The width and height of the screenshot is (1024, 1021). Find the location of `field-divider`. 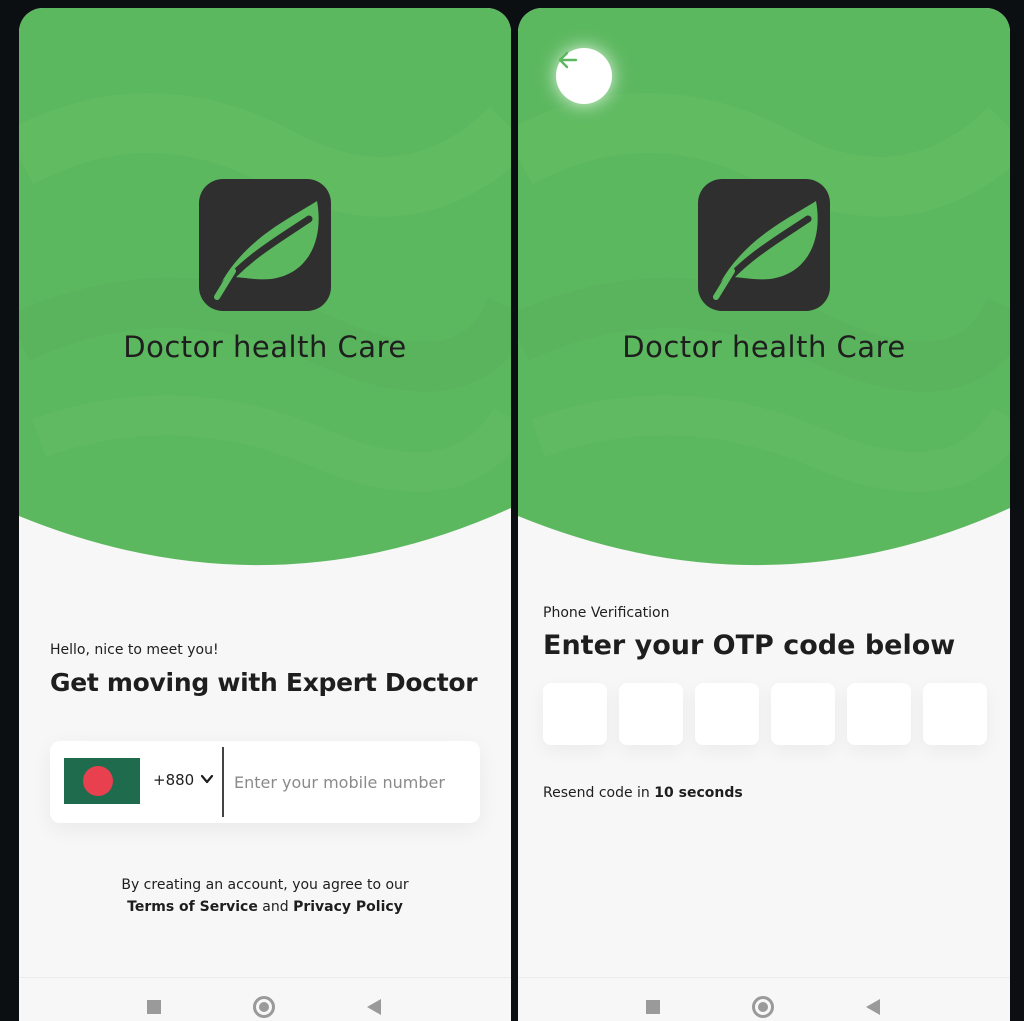

field-divider is located at coordinates (223, 782).